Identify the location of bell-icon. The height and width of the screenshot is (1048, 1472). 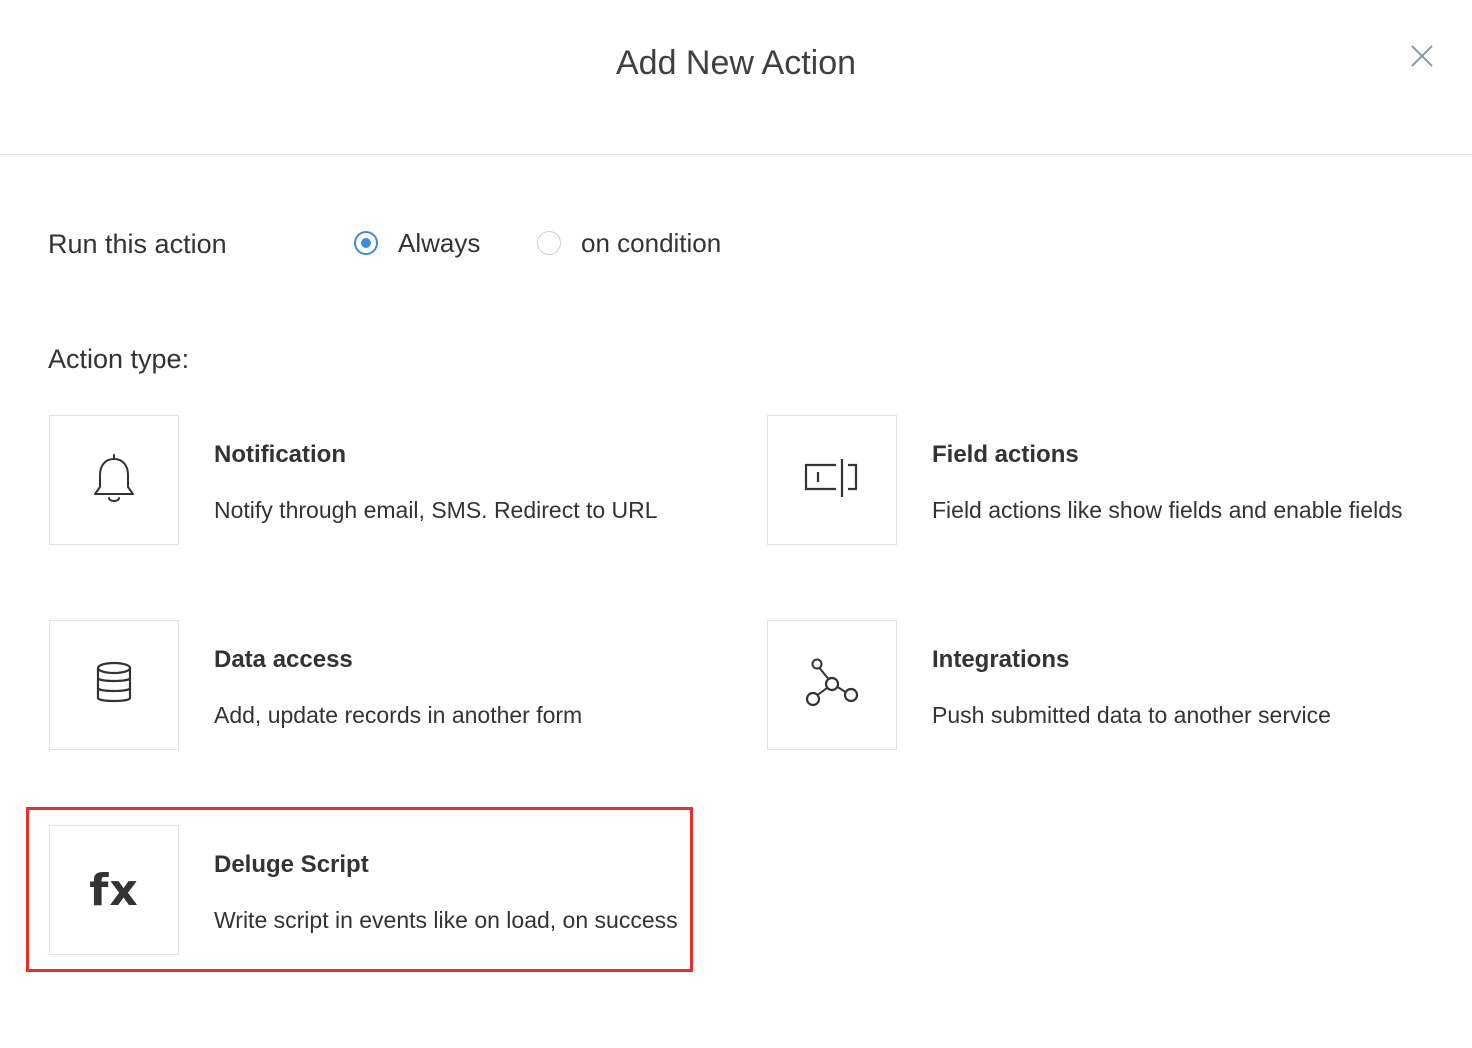
(114, 480).